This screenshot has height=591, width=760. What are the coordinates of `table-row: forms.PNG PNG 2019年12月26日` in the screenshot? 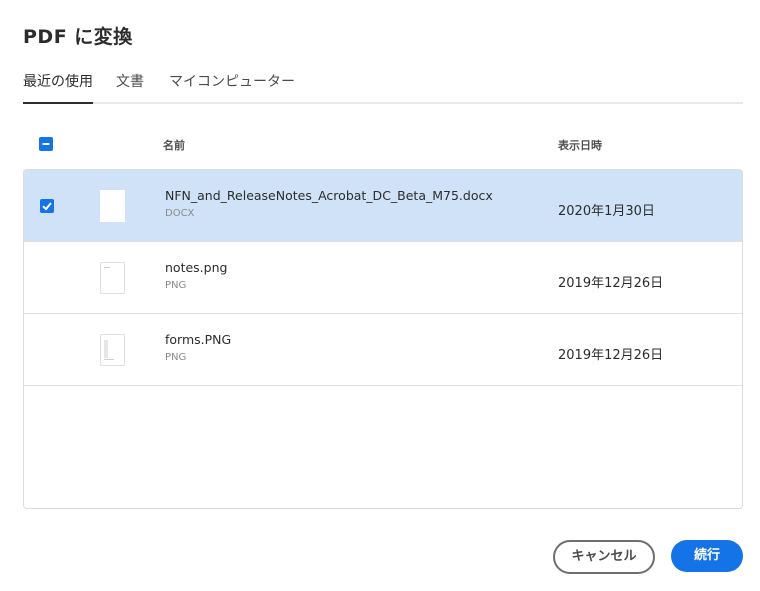 It's located at (383, 350).